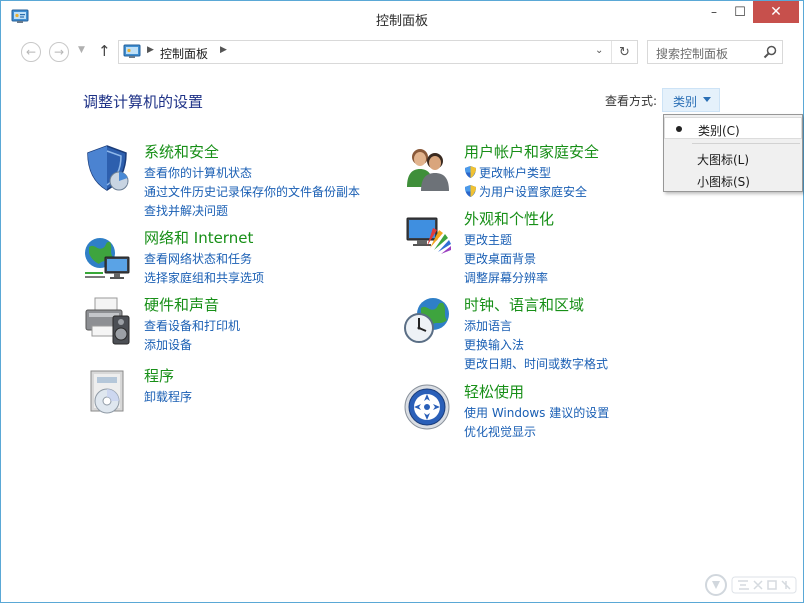  I want to click on category-title-appearance: 外观和个性化, so click(509, 218).